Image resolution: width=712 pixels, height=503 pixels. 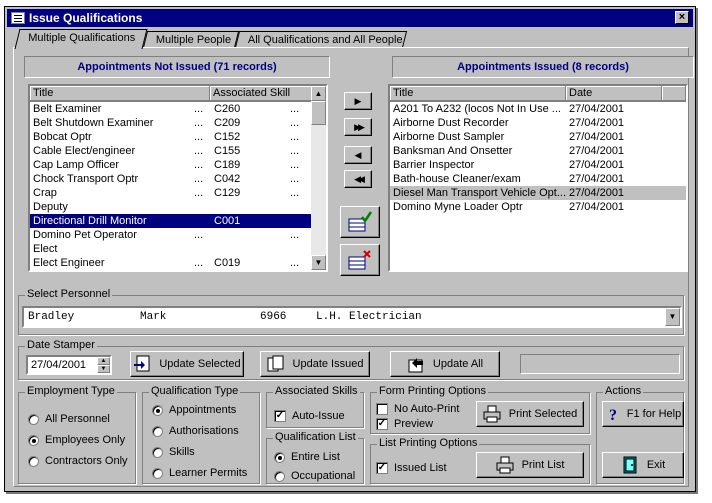 I want to click on list-item: Banksman And Onsetter 27/04/2001, so click(x=538, y=151).